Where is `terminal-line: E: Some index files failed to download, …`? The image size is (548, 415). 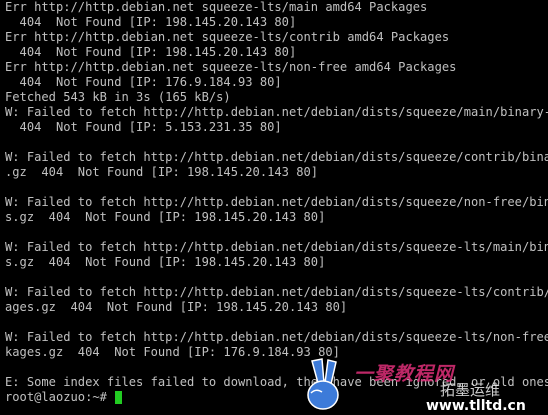 terminal-line: E: Some index files failed to download, … is located at coordinates (276, 382).